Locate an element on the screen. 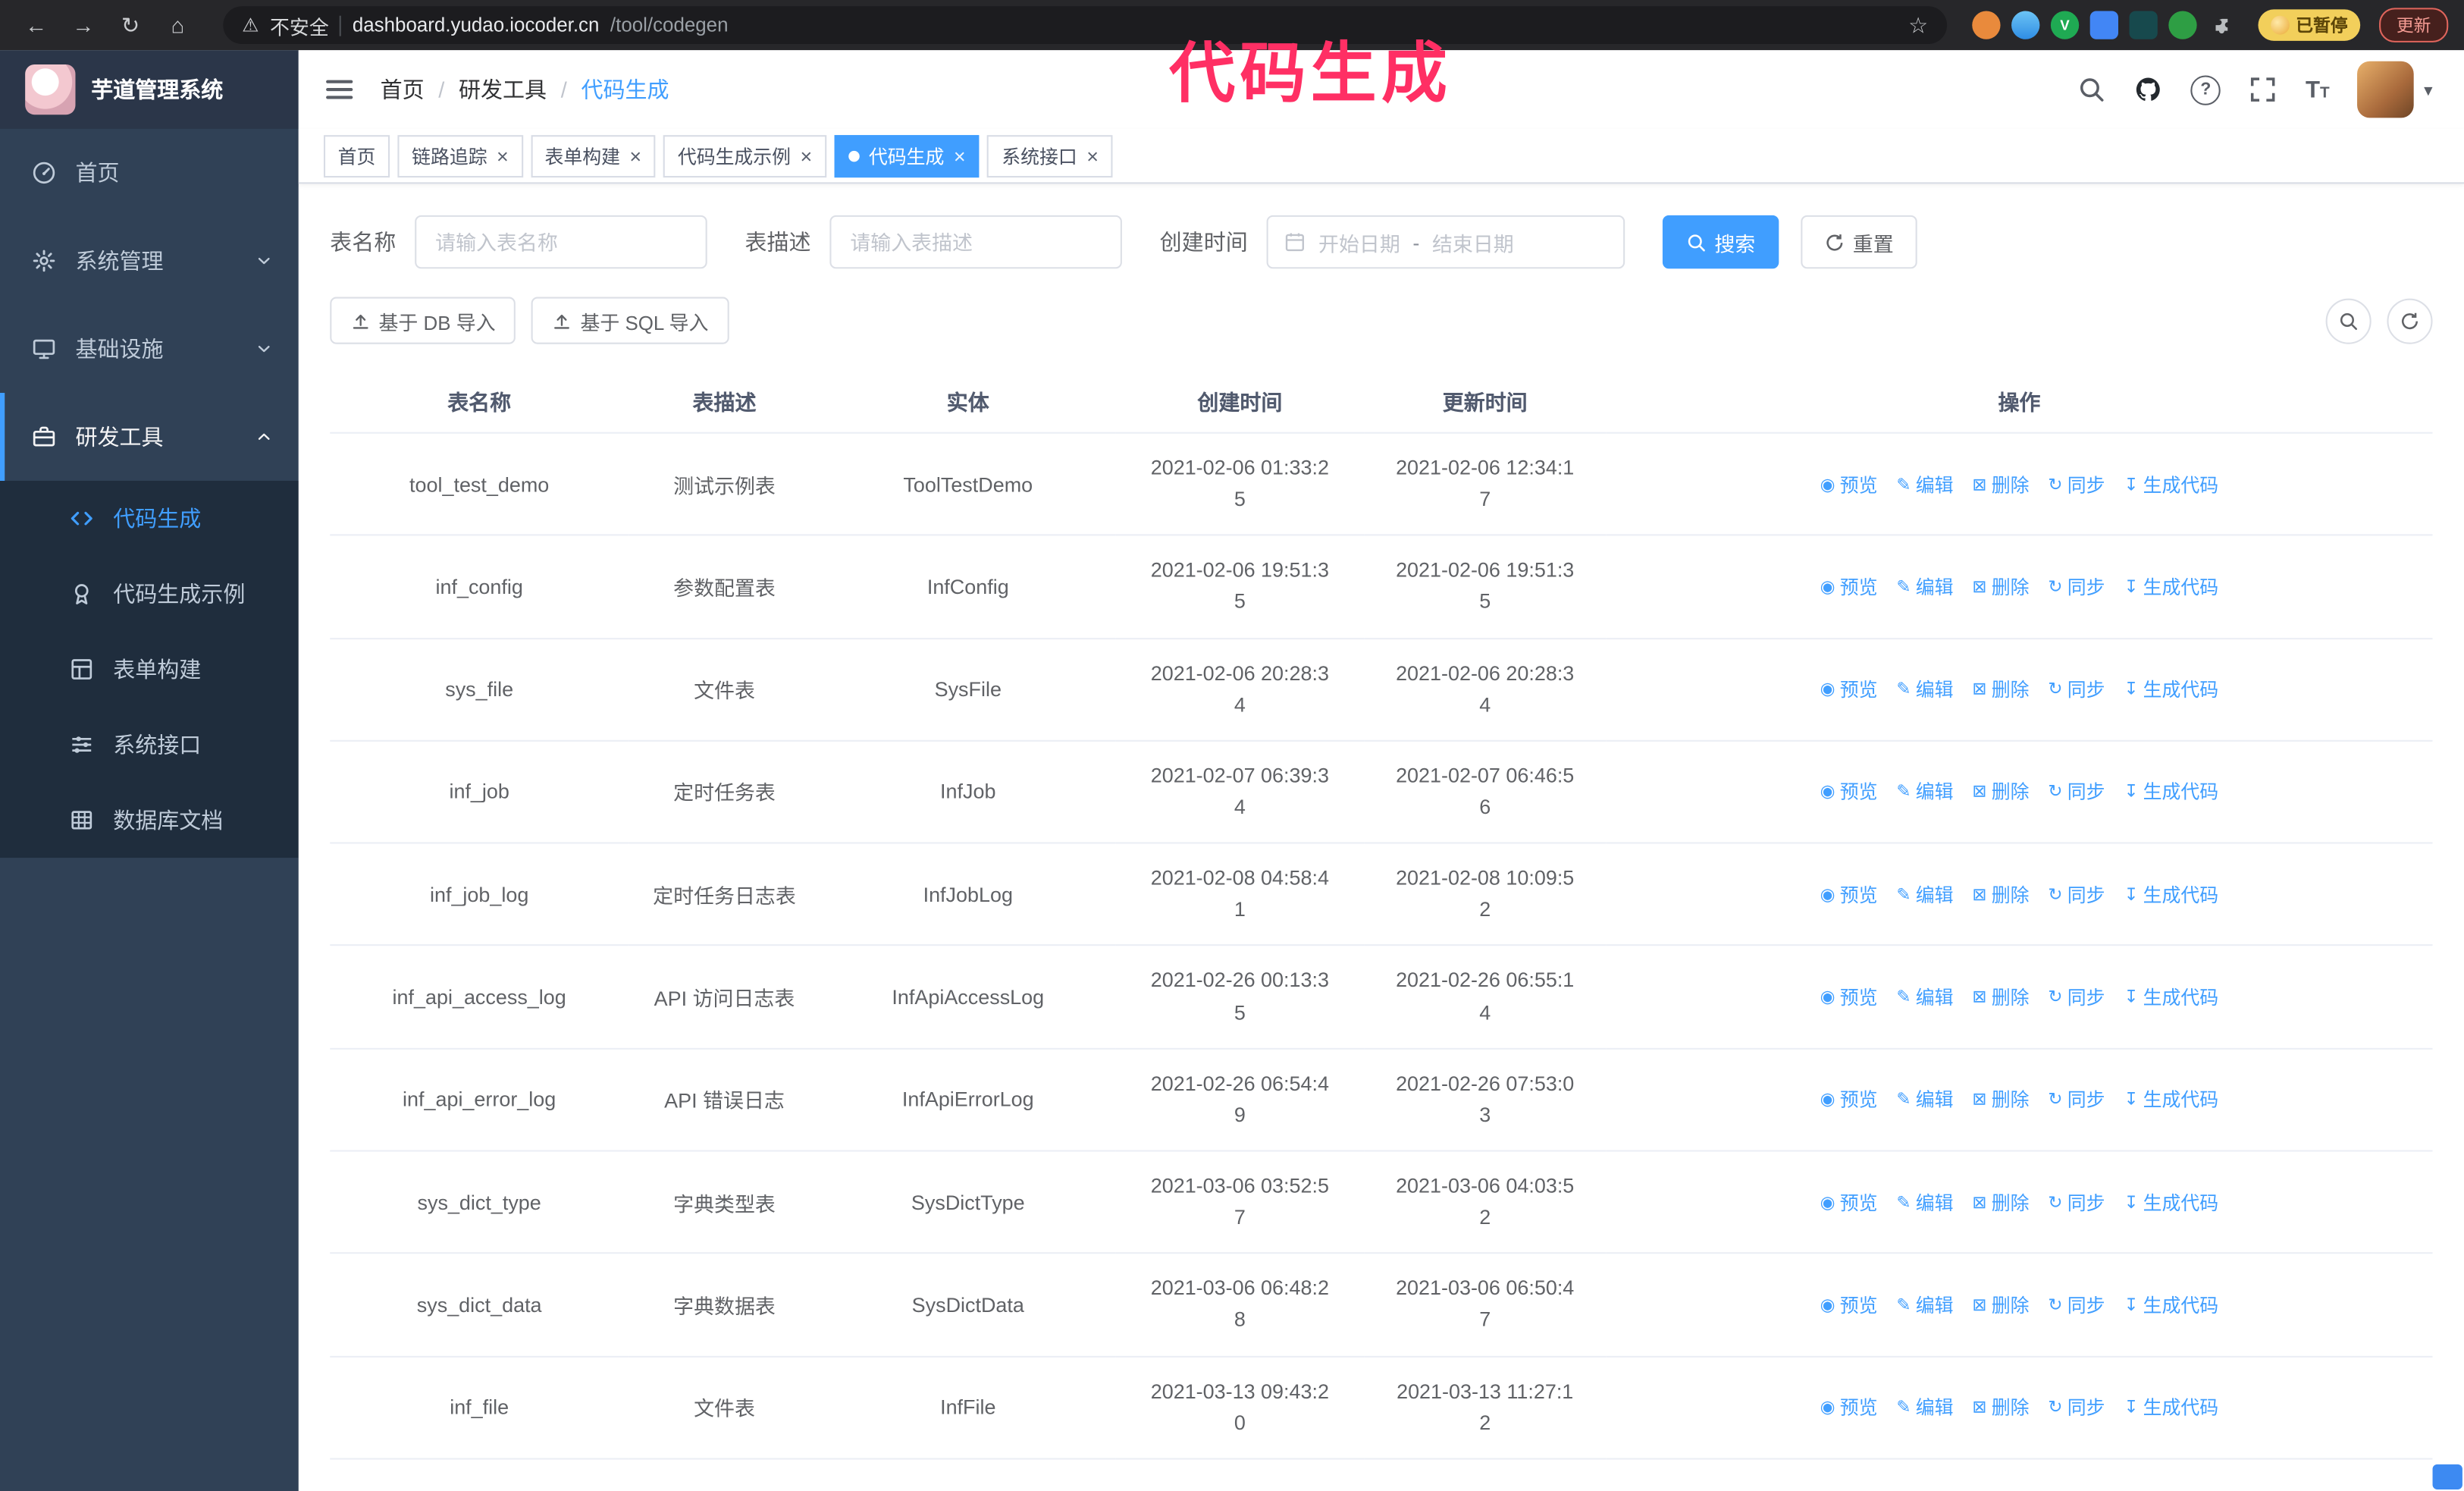 The width and height of the screenshot is (2464, 1491). font-size-icon: TT is located at coordinates (2318, 89).